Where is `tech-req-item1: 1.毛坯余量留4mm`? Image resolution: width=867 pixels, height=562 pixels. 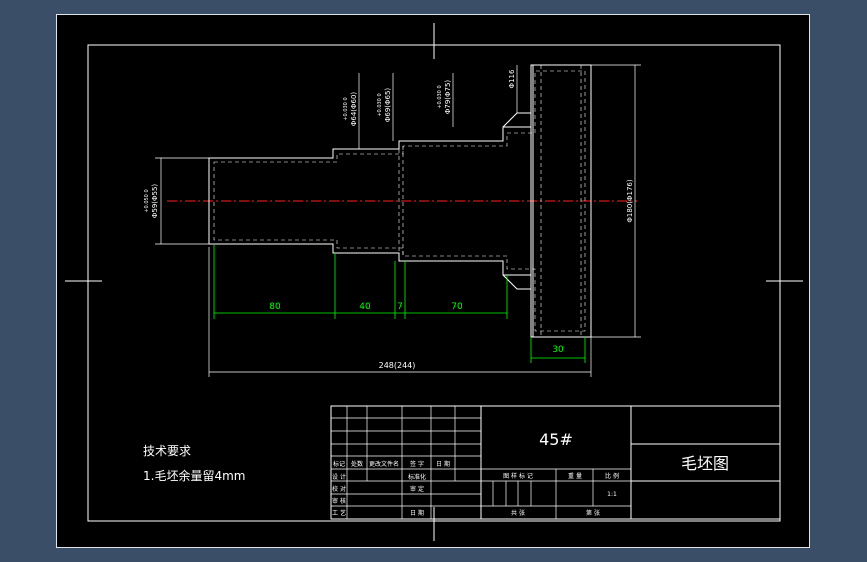
tech-req-item1: 1.毛坯余量留4mm is located at coordinates (194, 475).